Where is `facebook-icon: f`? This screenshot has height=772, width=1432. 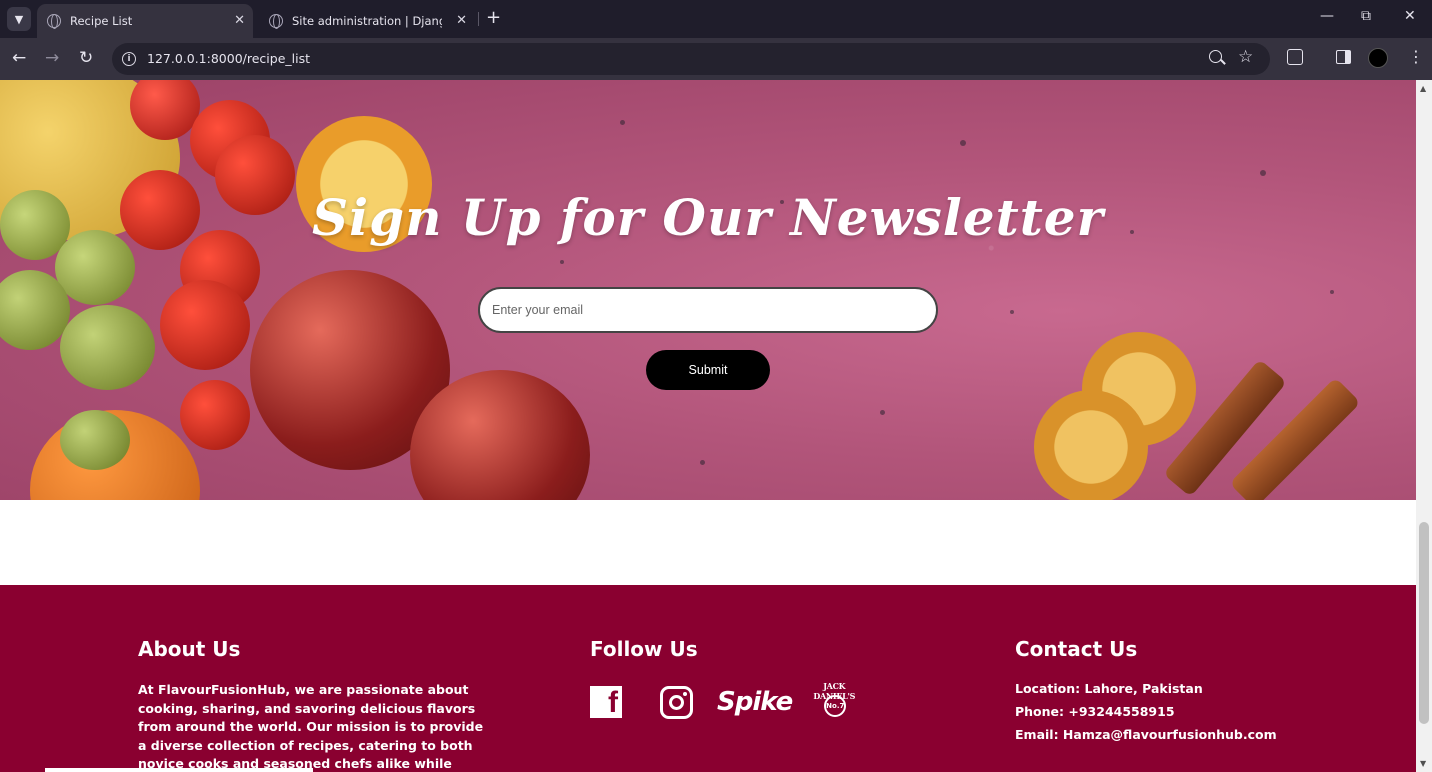 facebook-icon: f is located at coordinates (606, 702).